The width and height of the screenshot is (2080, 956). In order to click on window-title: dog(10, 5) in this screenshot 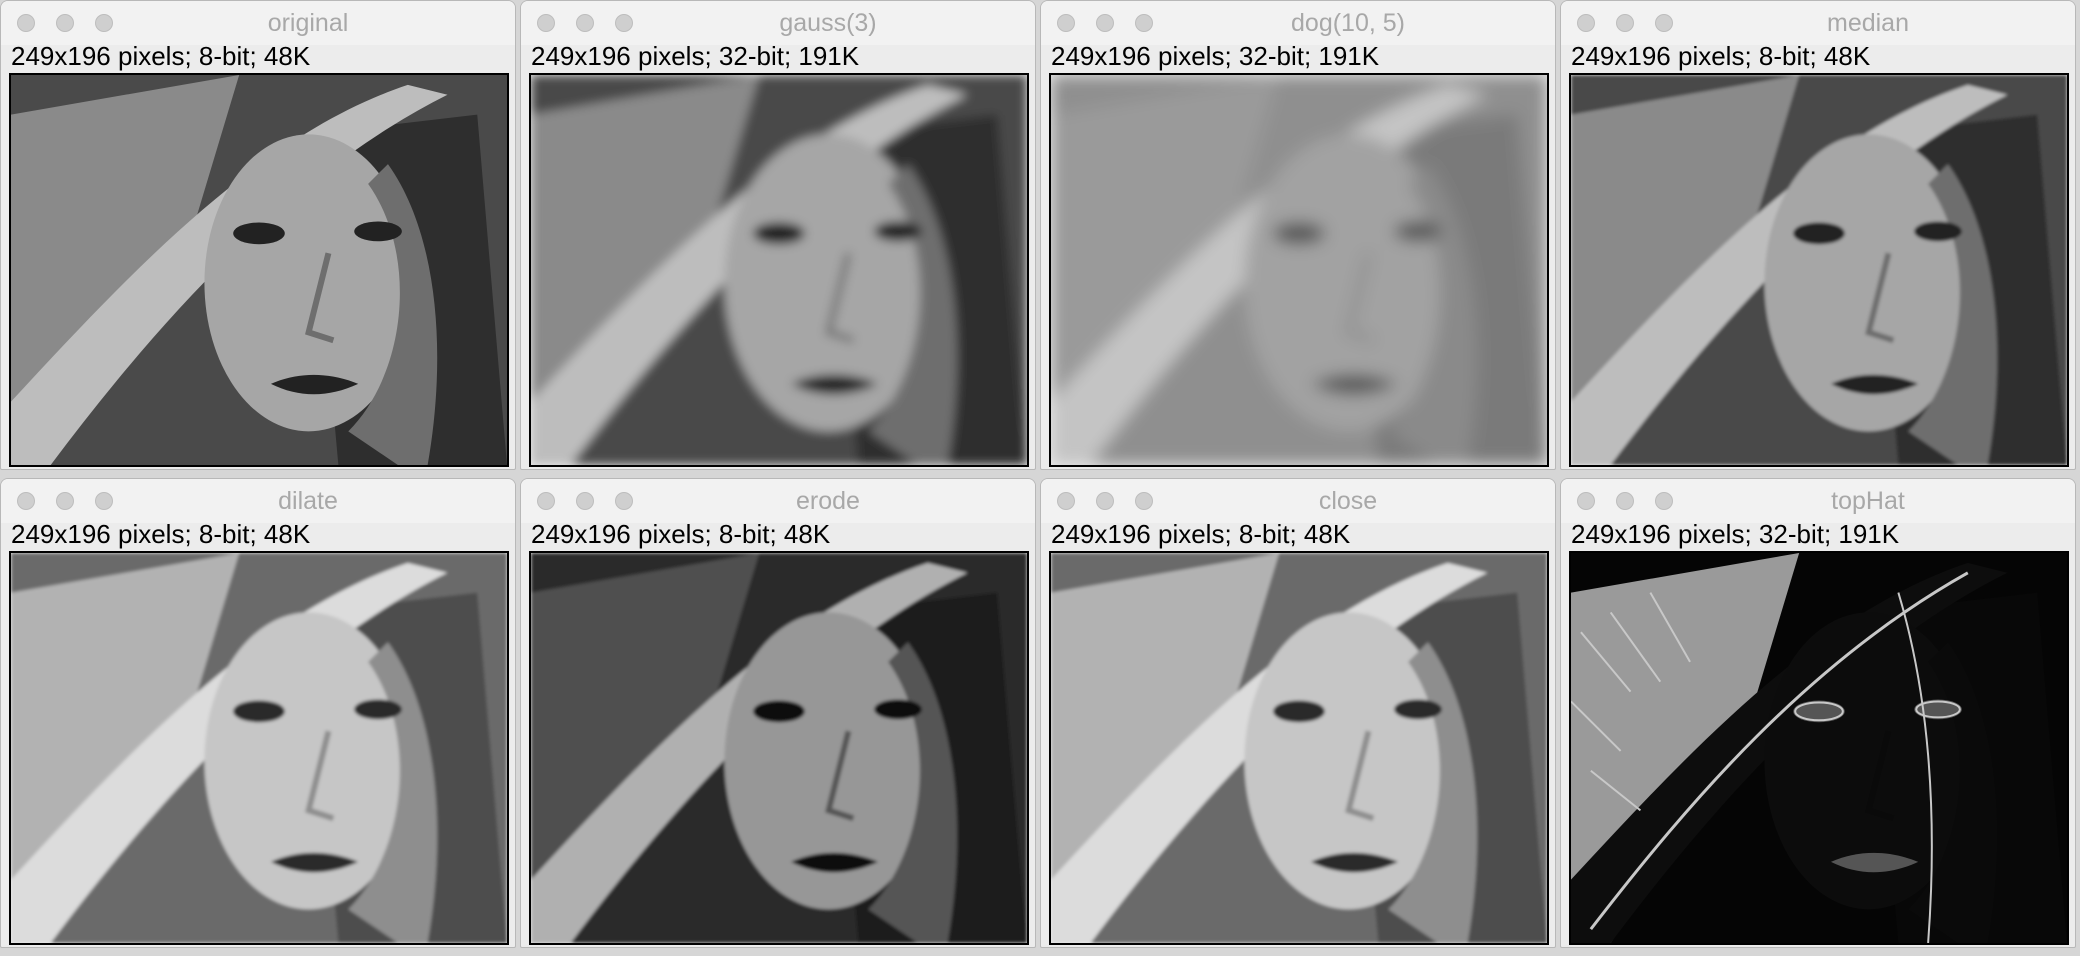, I will do `click(1348, 23)`.